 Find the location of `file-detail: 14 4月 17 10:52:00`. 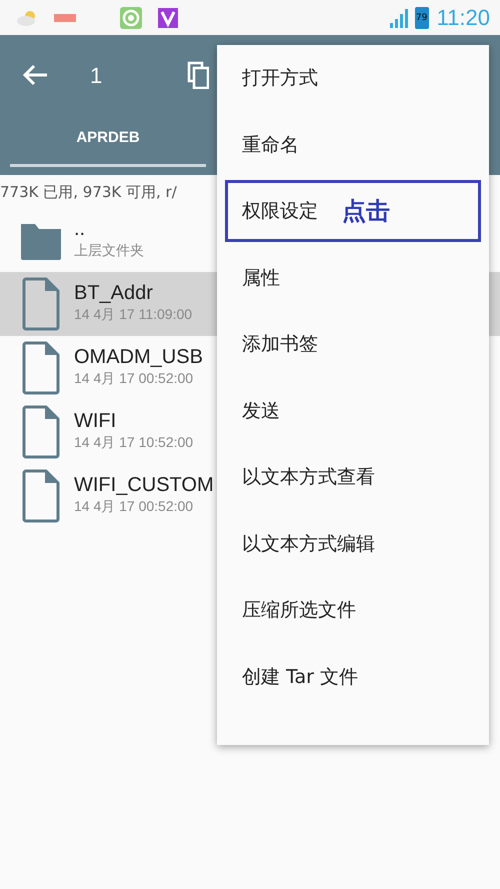

file-detail: 14 4月 17 10:52:00 is located at coordinates (134, 442).